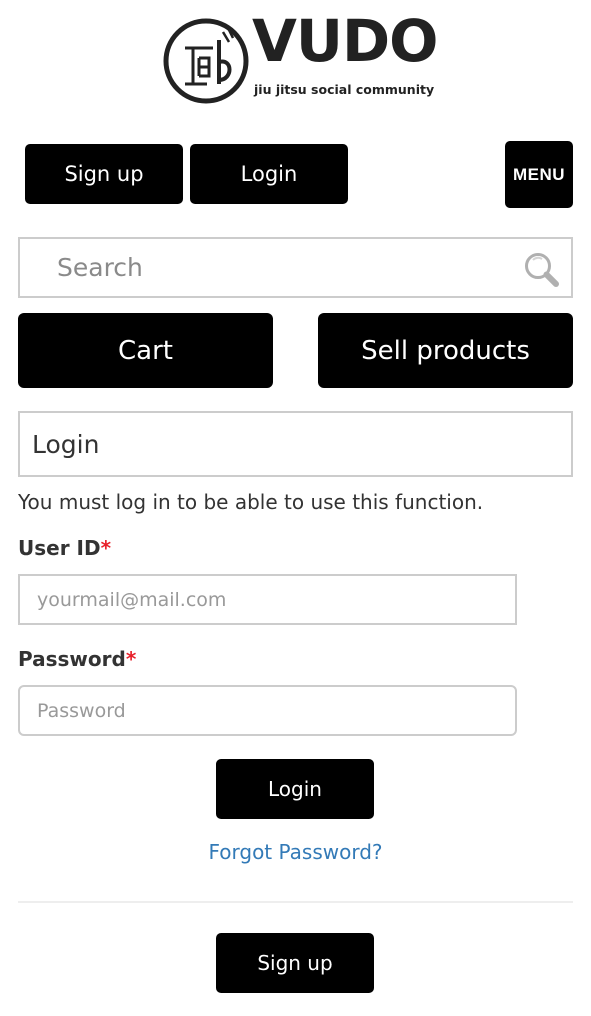  I want to click on vudo-emblem-icon, so click(206, 61).